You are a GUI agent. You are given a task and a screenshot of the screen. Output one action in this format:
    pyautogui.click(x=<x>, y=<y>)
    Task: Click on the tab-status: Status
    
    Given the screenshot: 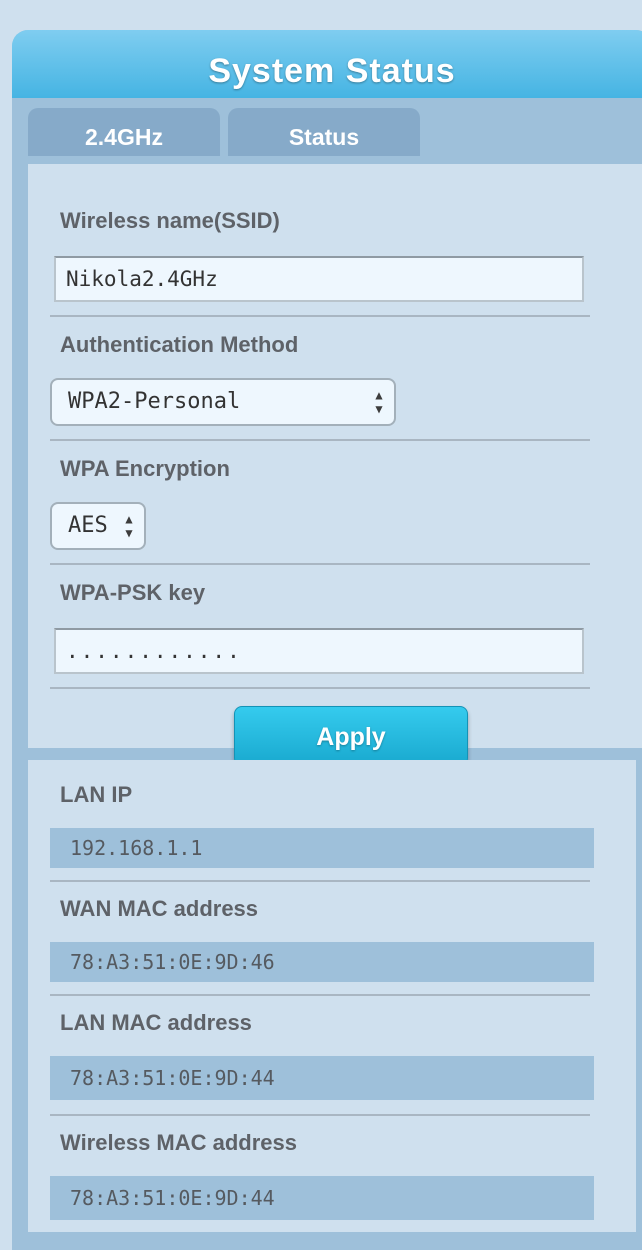 What is the action you would take?
    pyautogui.click(x=324, y=132)
    